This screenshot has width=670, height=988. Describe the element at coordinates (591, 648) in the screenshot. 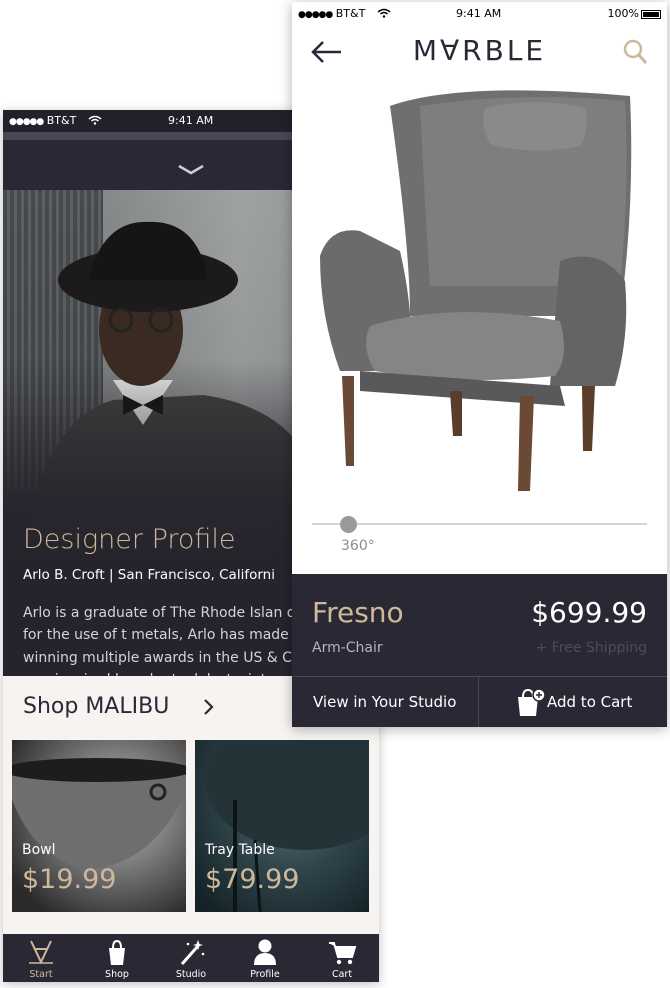

I see `shipping-note: + Free Shipping` at that location.